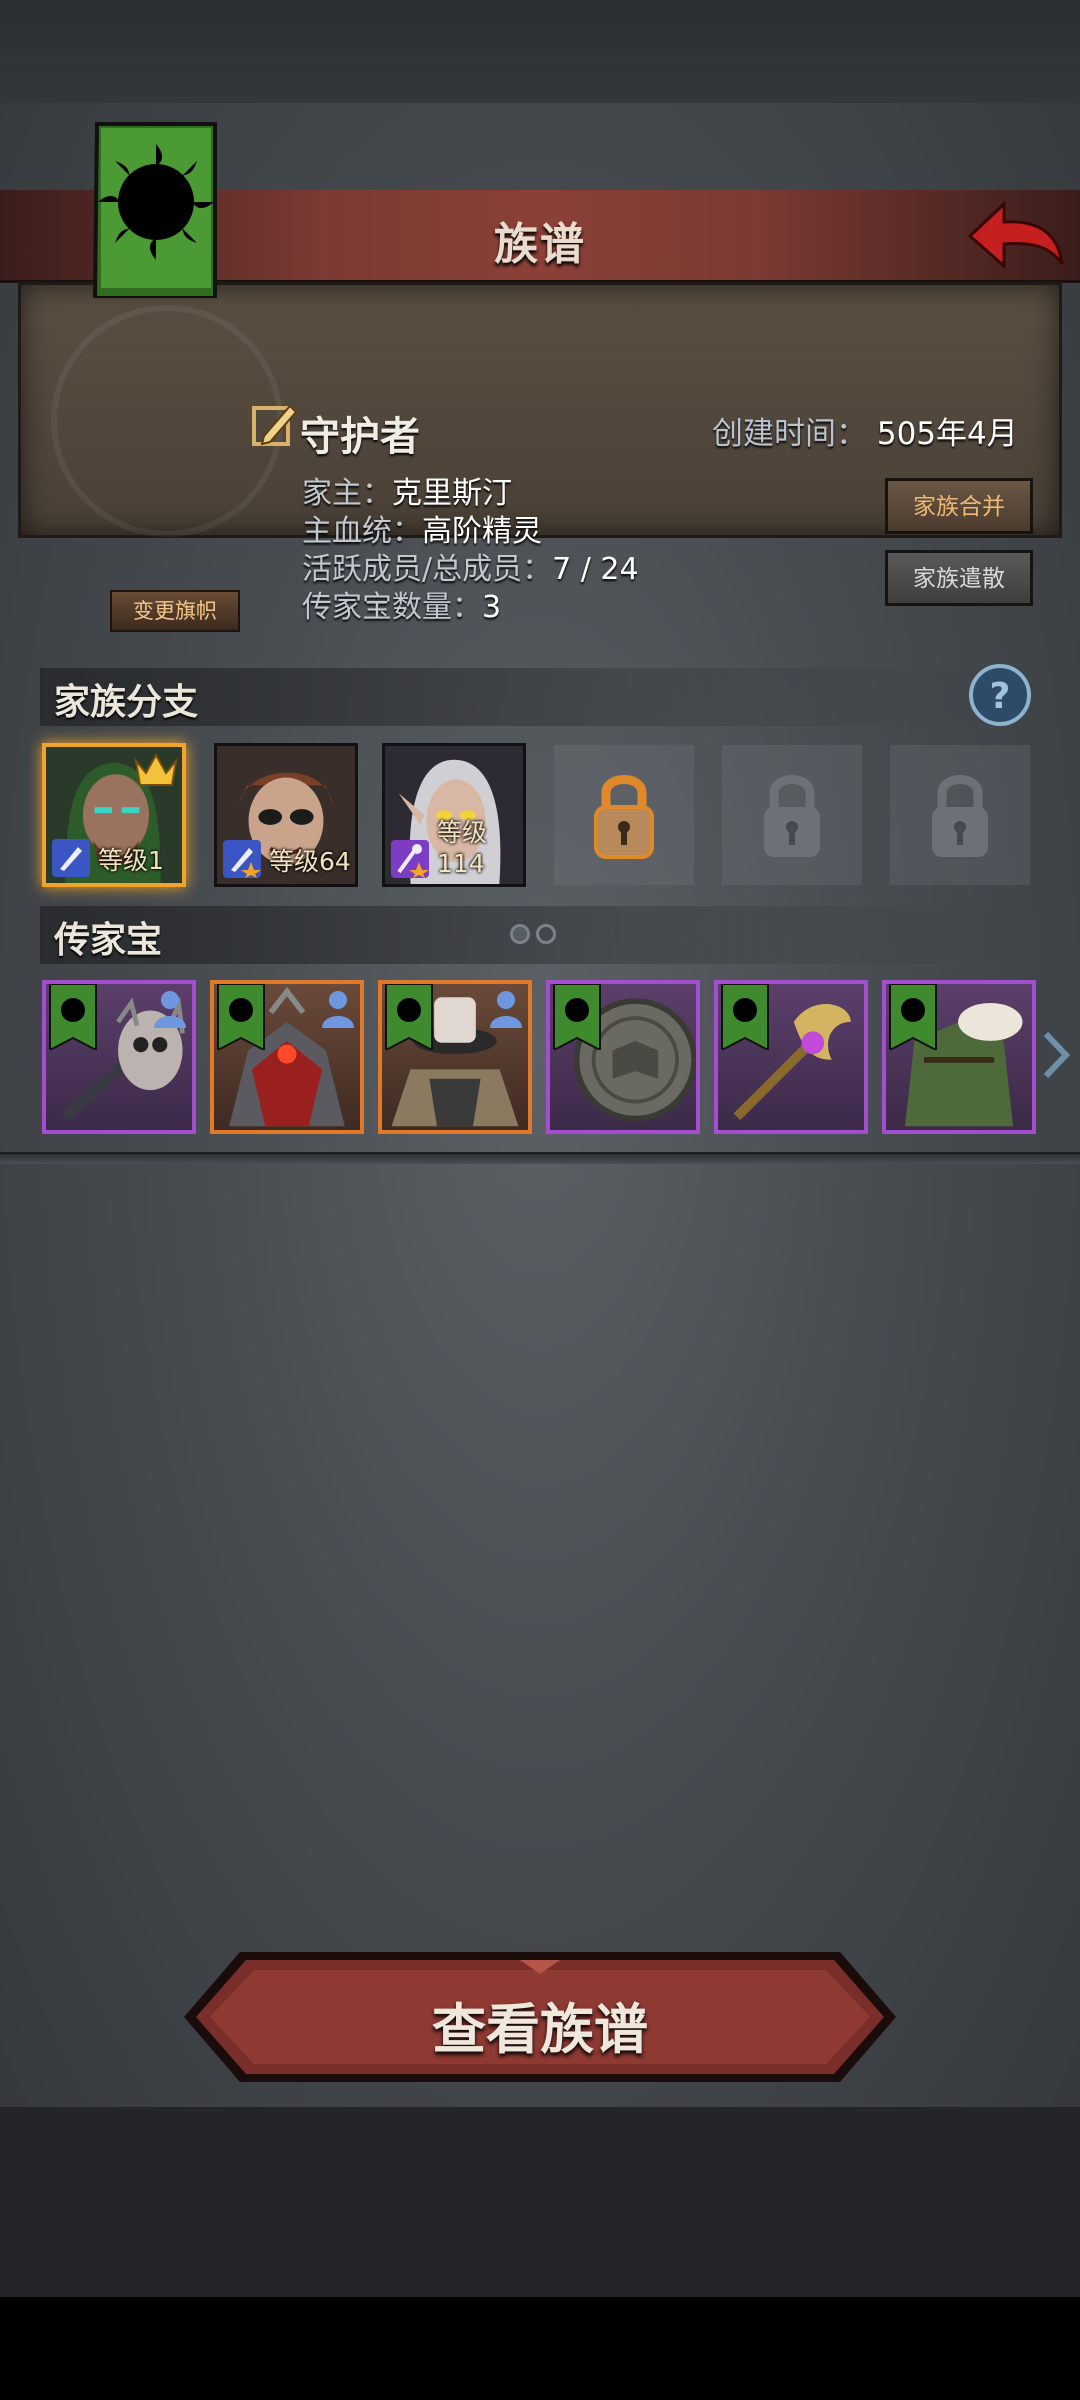  What do you see at coordinates (492, 607) in the screenshot?
I see `heirloom-count-value: 3` at bounding box center [492, 607].